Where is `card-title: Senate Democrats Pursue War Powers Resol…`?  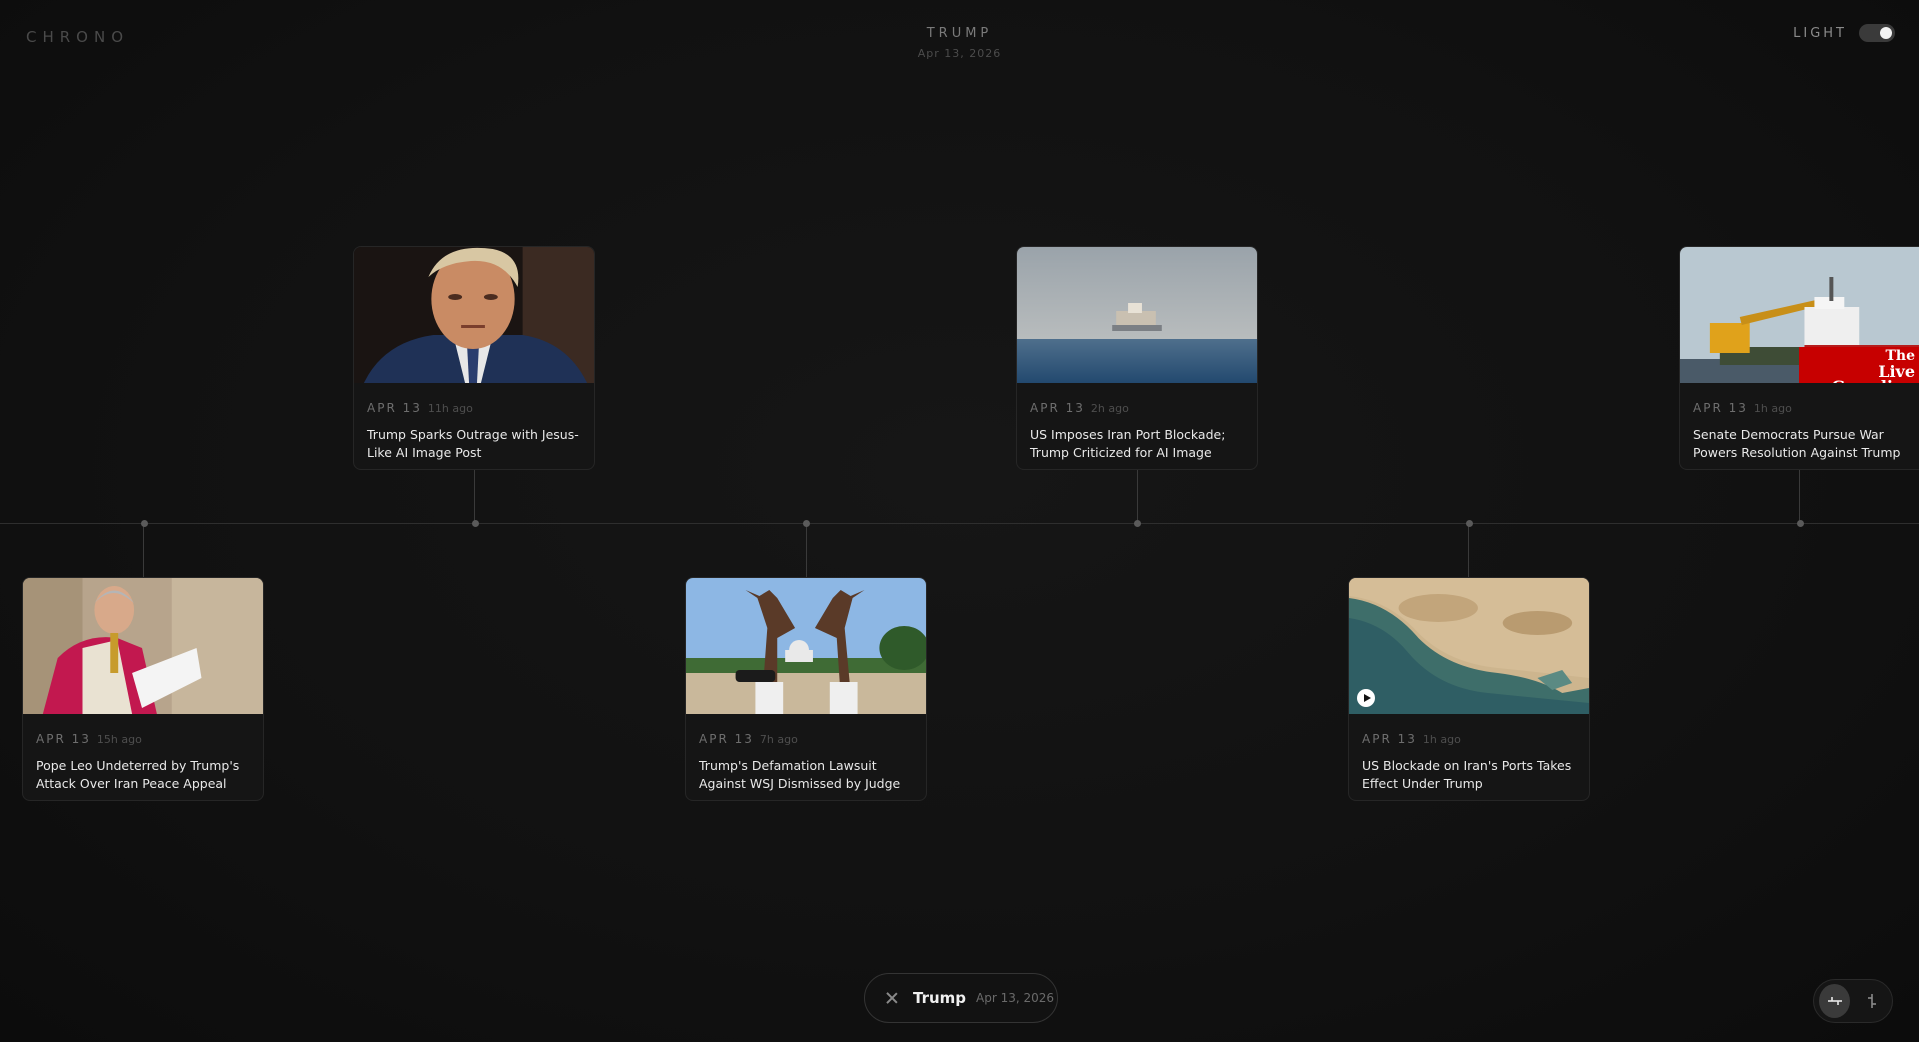 card-title: Senate Democrats Pursue War Powers Resol… is located at coordinates (1797, 443).